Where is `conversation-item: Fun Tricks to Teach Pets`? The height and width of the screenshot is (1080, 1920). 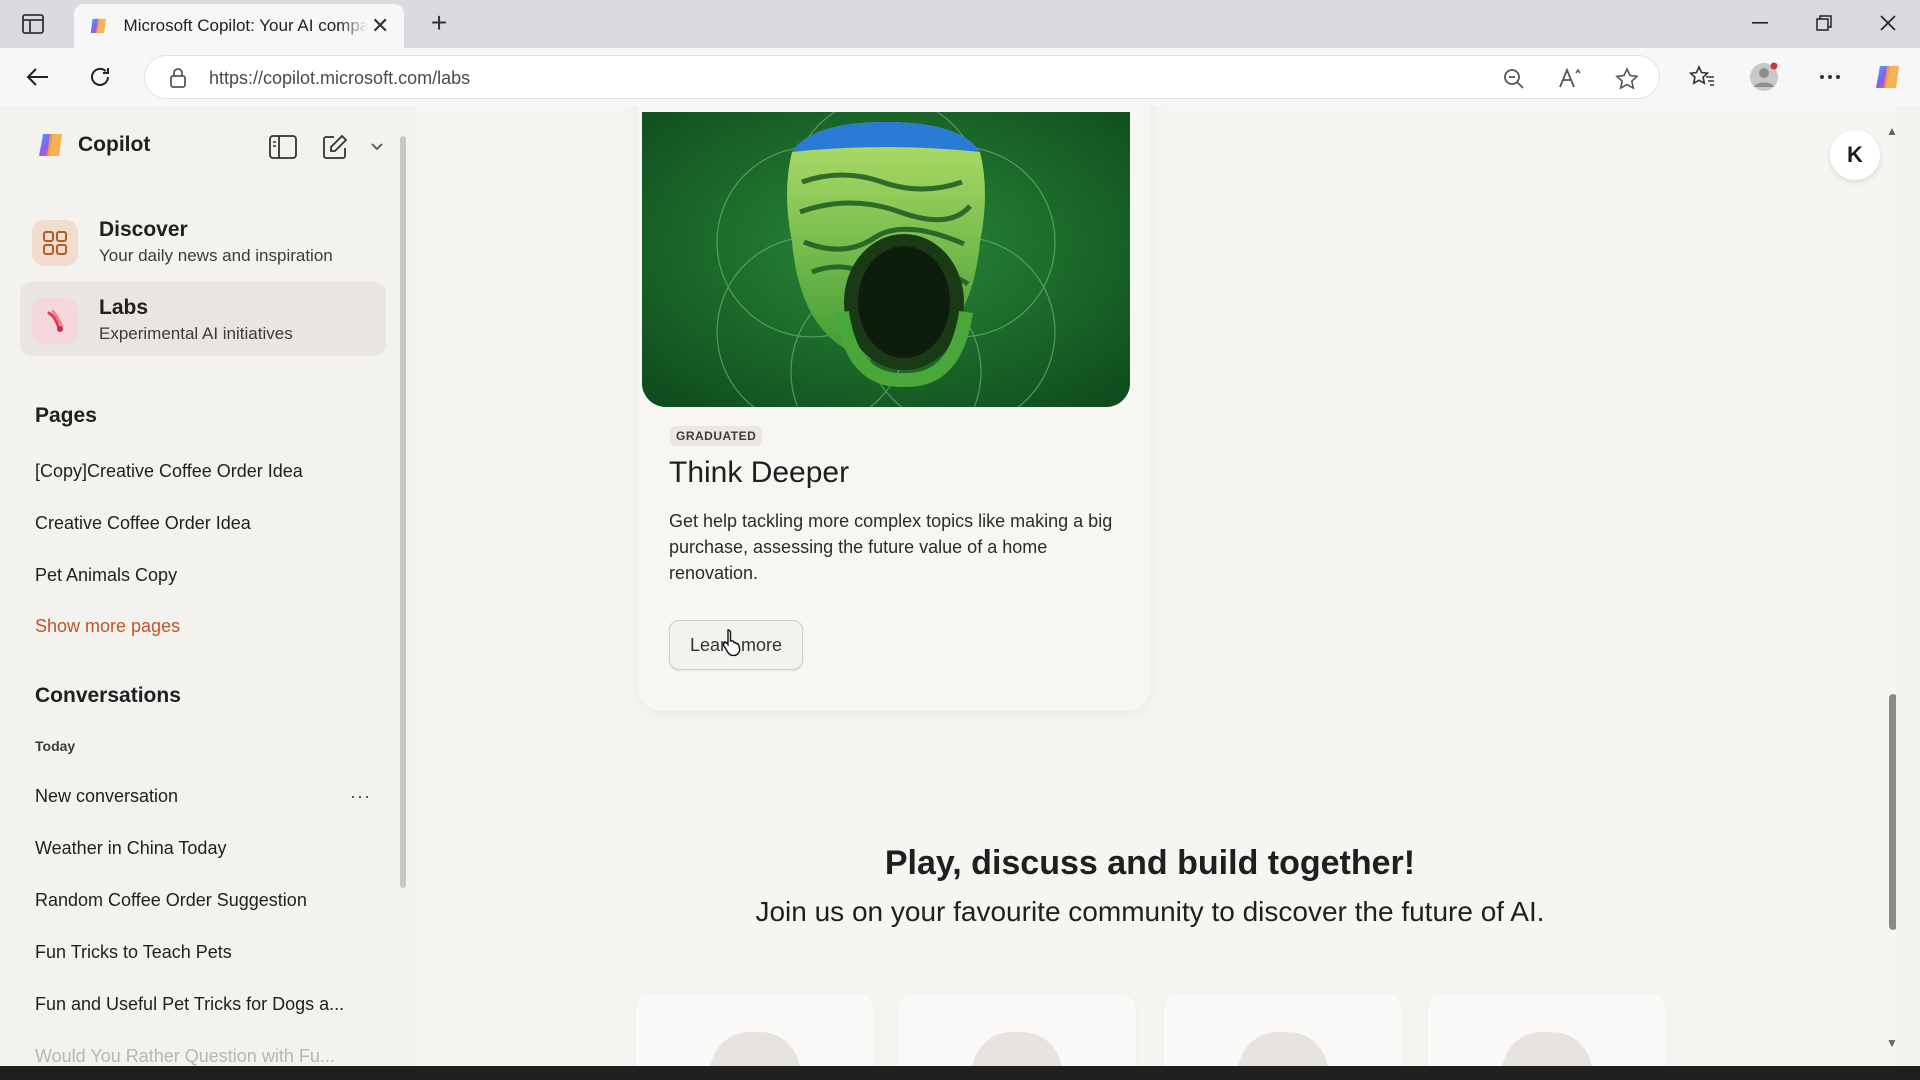 conversation-item: Fun Tricks to Teach Pets is located at coordinates (133, 952).